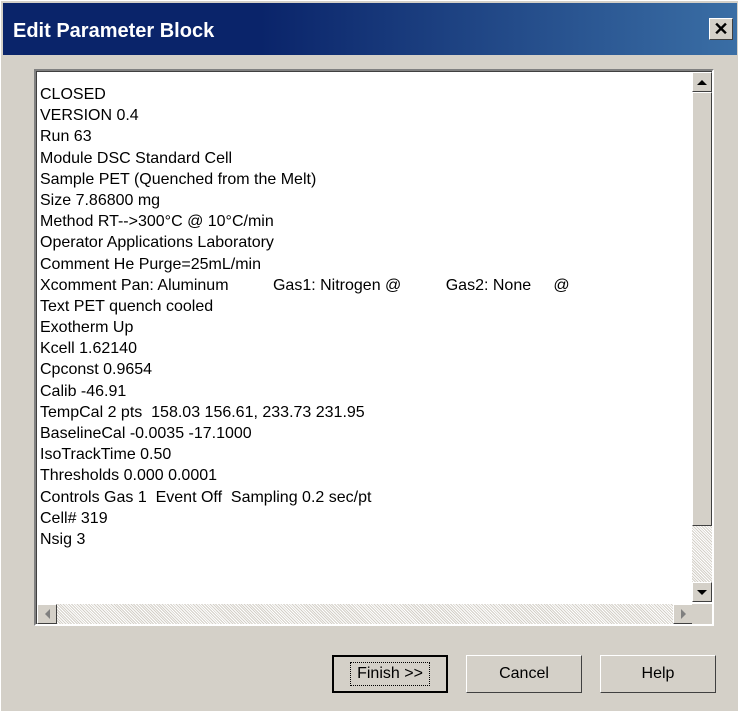 Image resolution: width=739 pixels, height=712 pixels. I want to click on text-line: Cpconst 0.9654, so click(96, 370).